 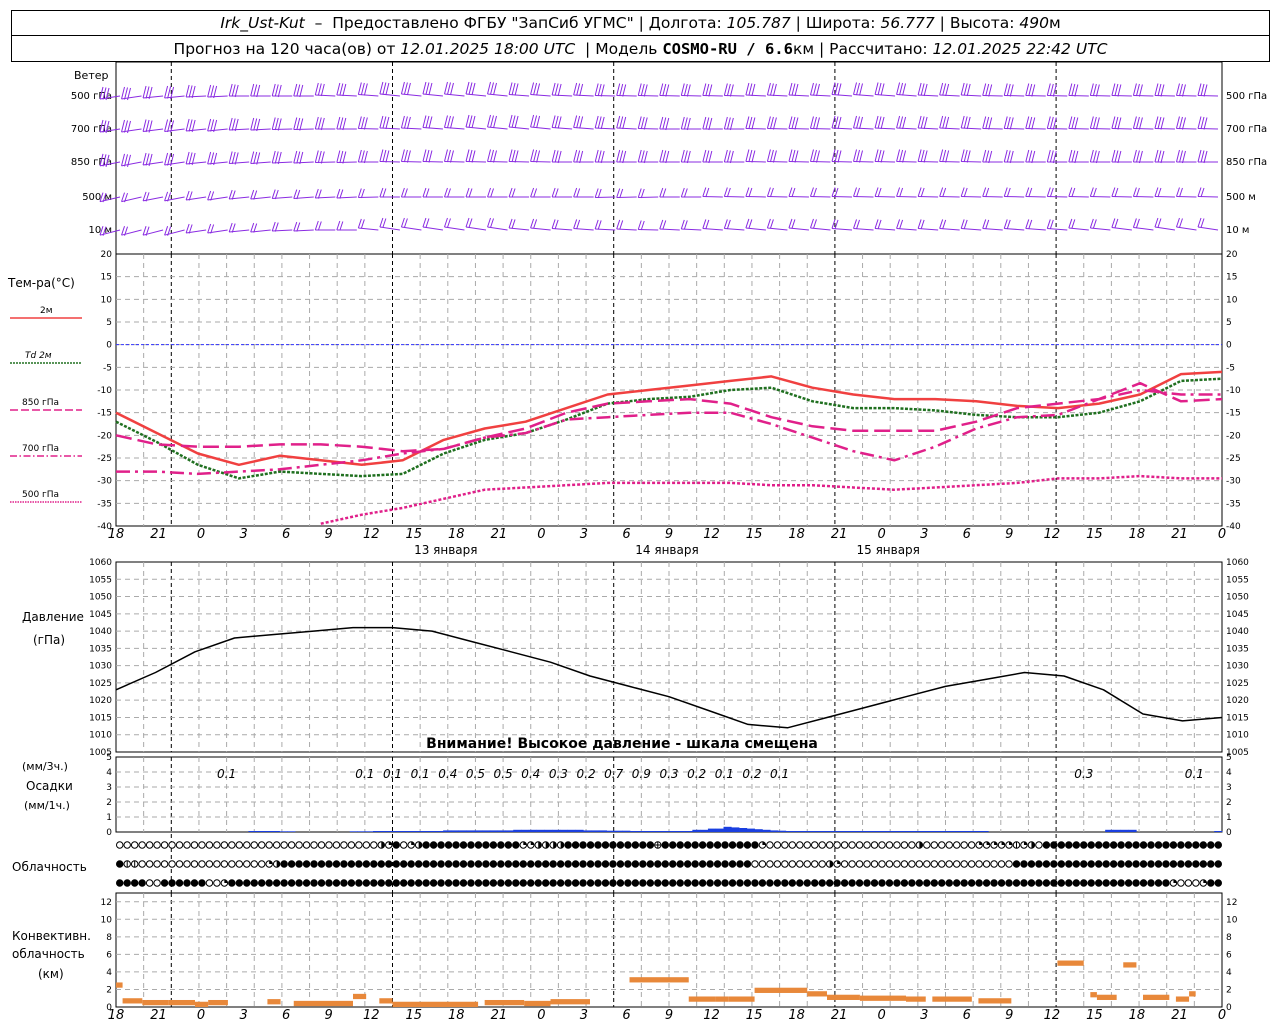 What do you see at coordinates (1052, 534) in the screenshot?
I see `time-tick-temp: 12` at bounding box center [1052, 534].